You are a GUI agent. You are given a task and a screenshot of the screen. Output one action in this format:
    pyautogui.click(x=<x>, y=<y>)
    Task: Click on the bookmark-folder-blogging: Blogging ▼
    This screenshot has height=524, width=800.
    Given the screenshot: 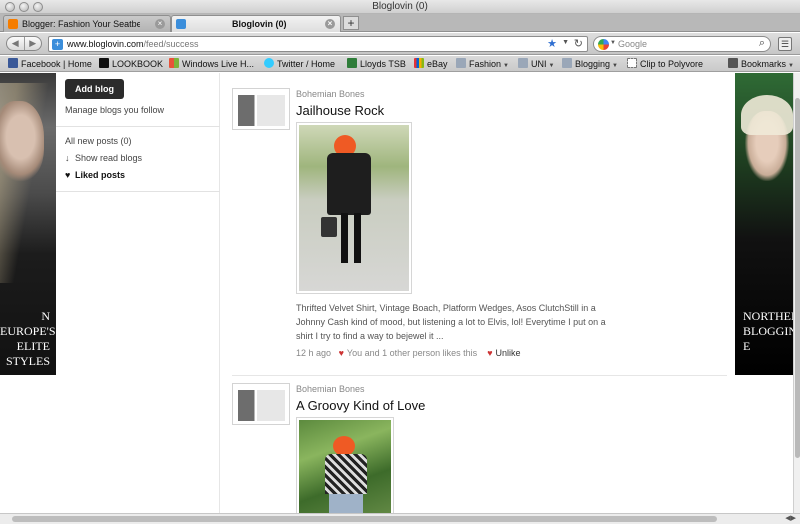 What is the action you would take?
    pyautogui.click(x=590, y=63)
    